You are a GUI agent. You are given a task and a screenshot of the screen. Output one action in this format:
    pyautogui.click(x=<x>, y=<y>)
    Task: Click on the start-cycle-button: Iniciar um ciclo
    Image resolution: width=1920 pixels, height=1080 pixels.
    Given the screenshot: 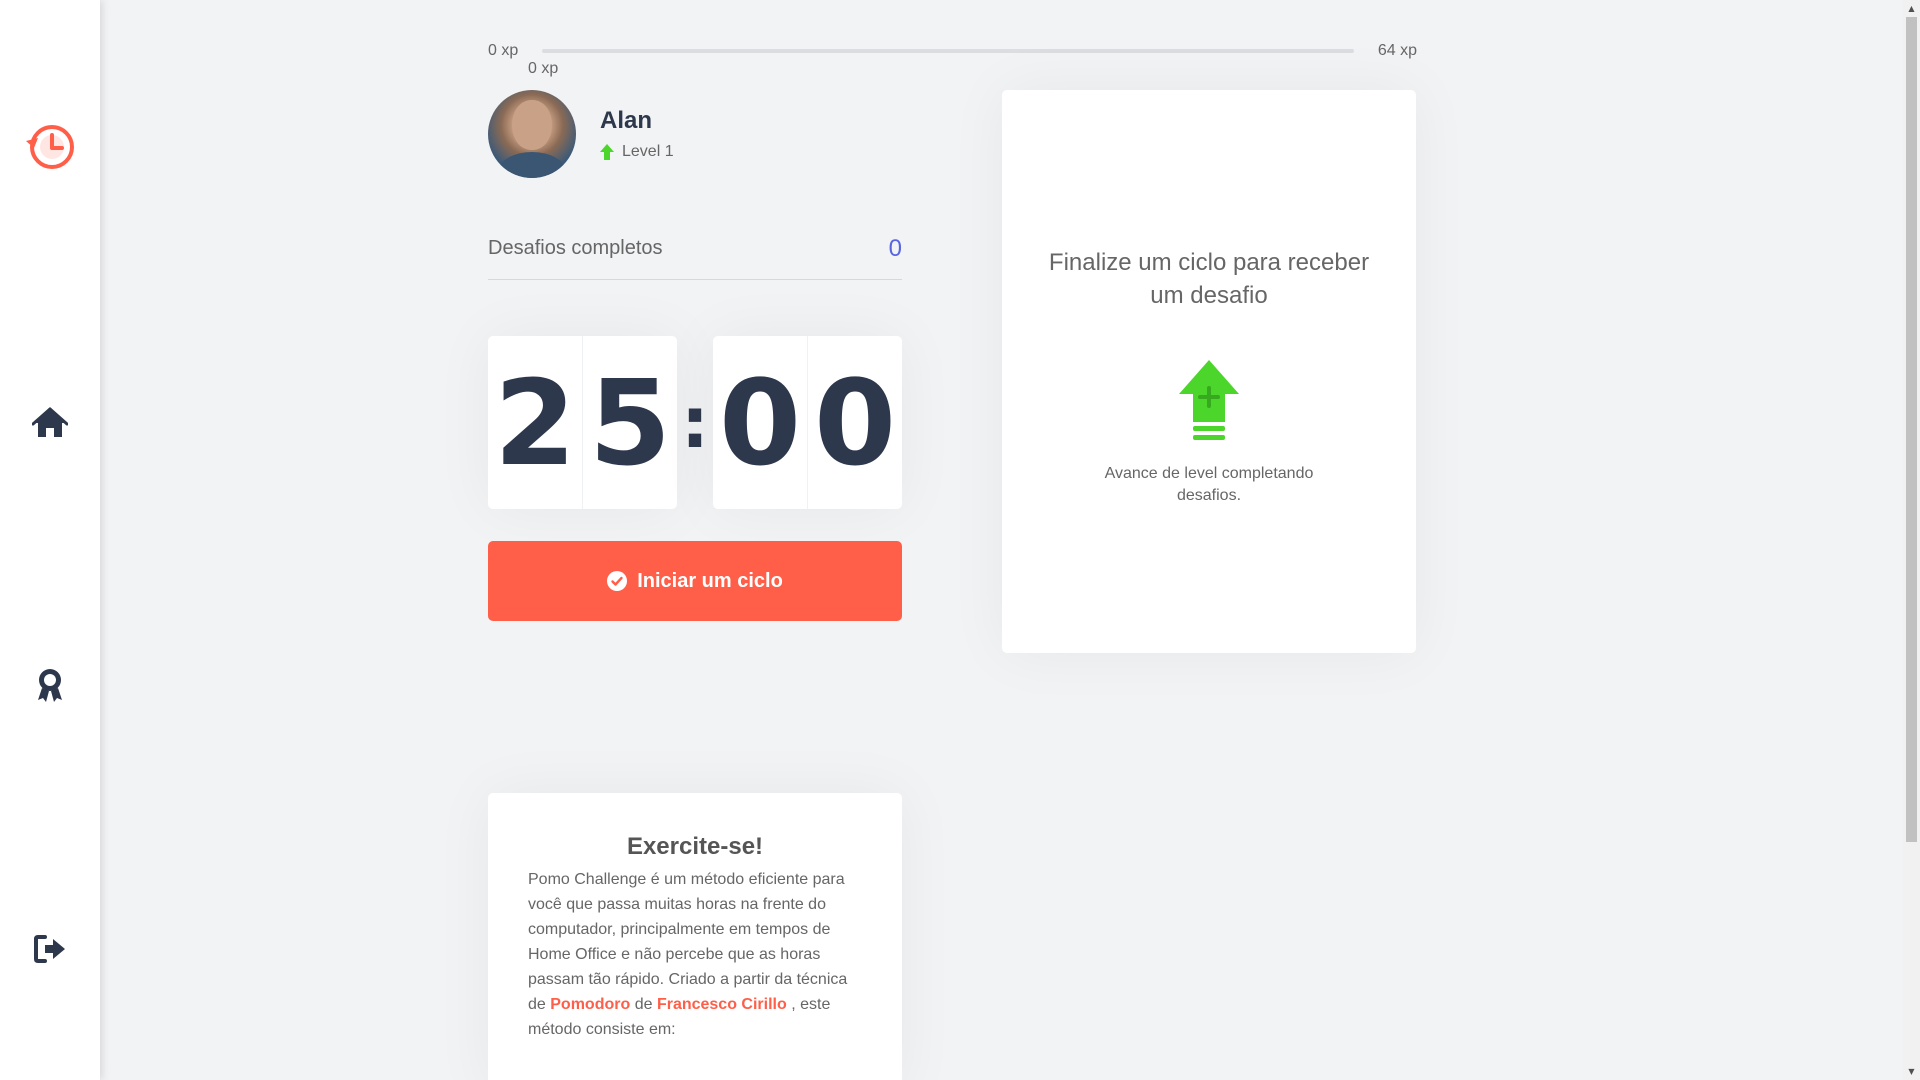 What is the action you would take?
    pyautogui.click(x=695, y=581)
    